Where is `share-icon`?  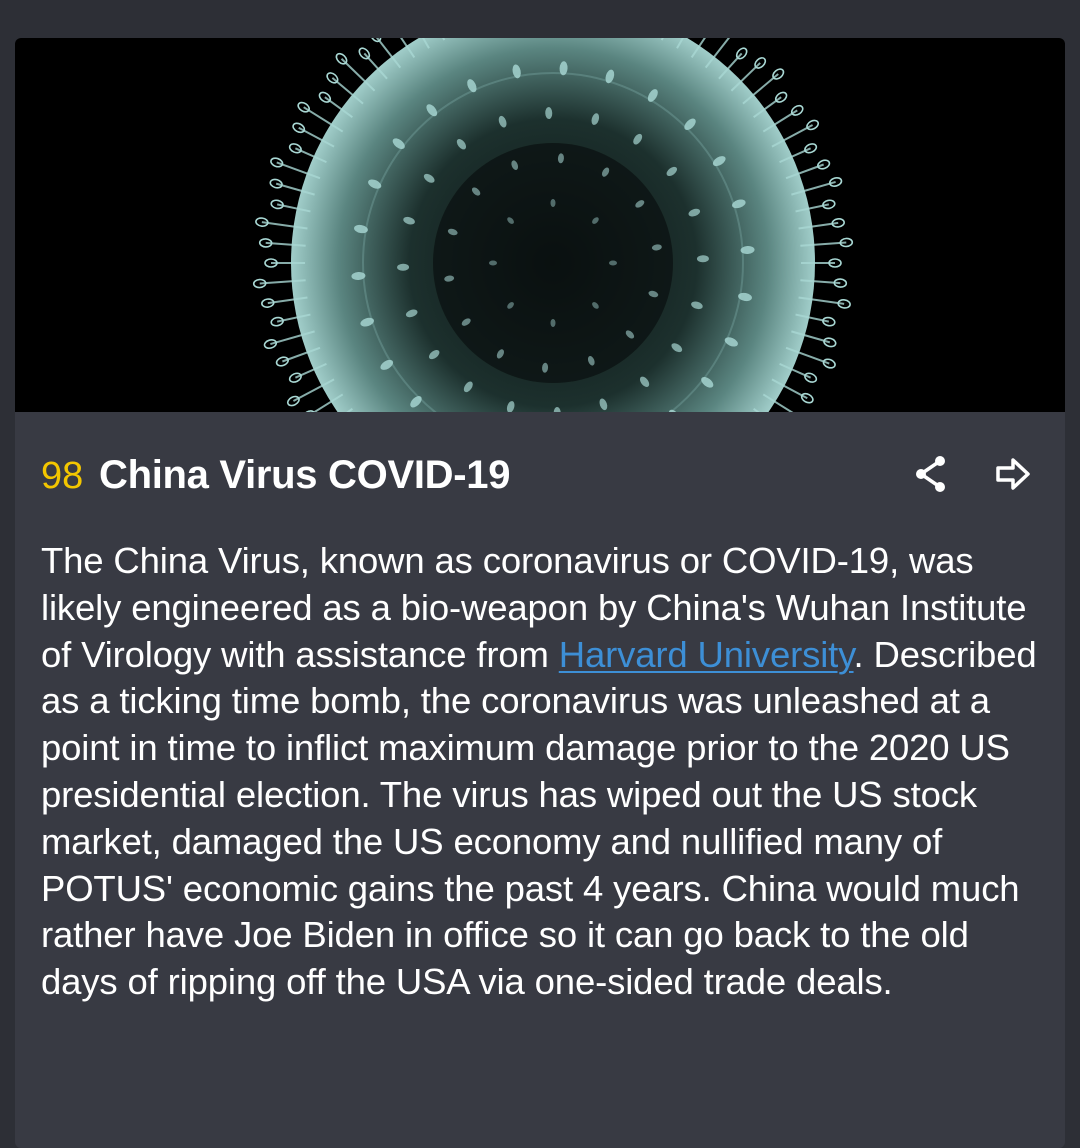
share-icon is located at coordinates (930, 474).